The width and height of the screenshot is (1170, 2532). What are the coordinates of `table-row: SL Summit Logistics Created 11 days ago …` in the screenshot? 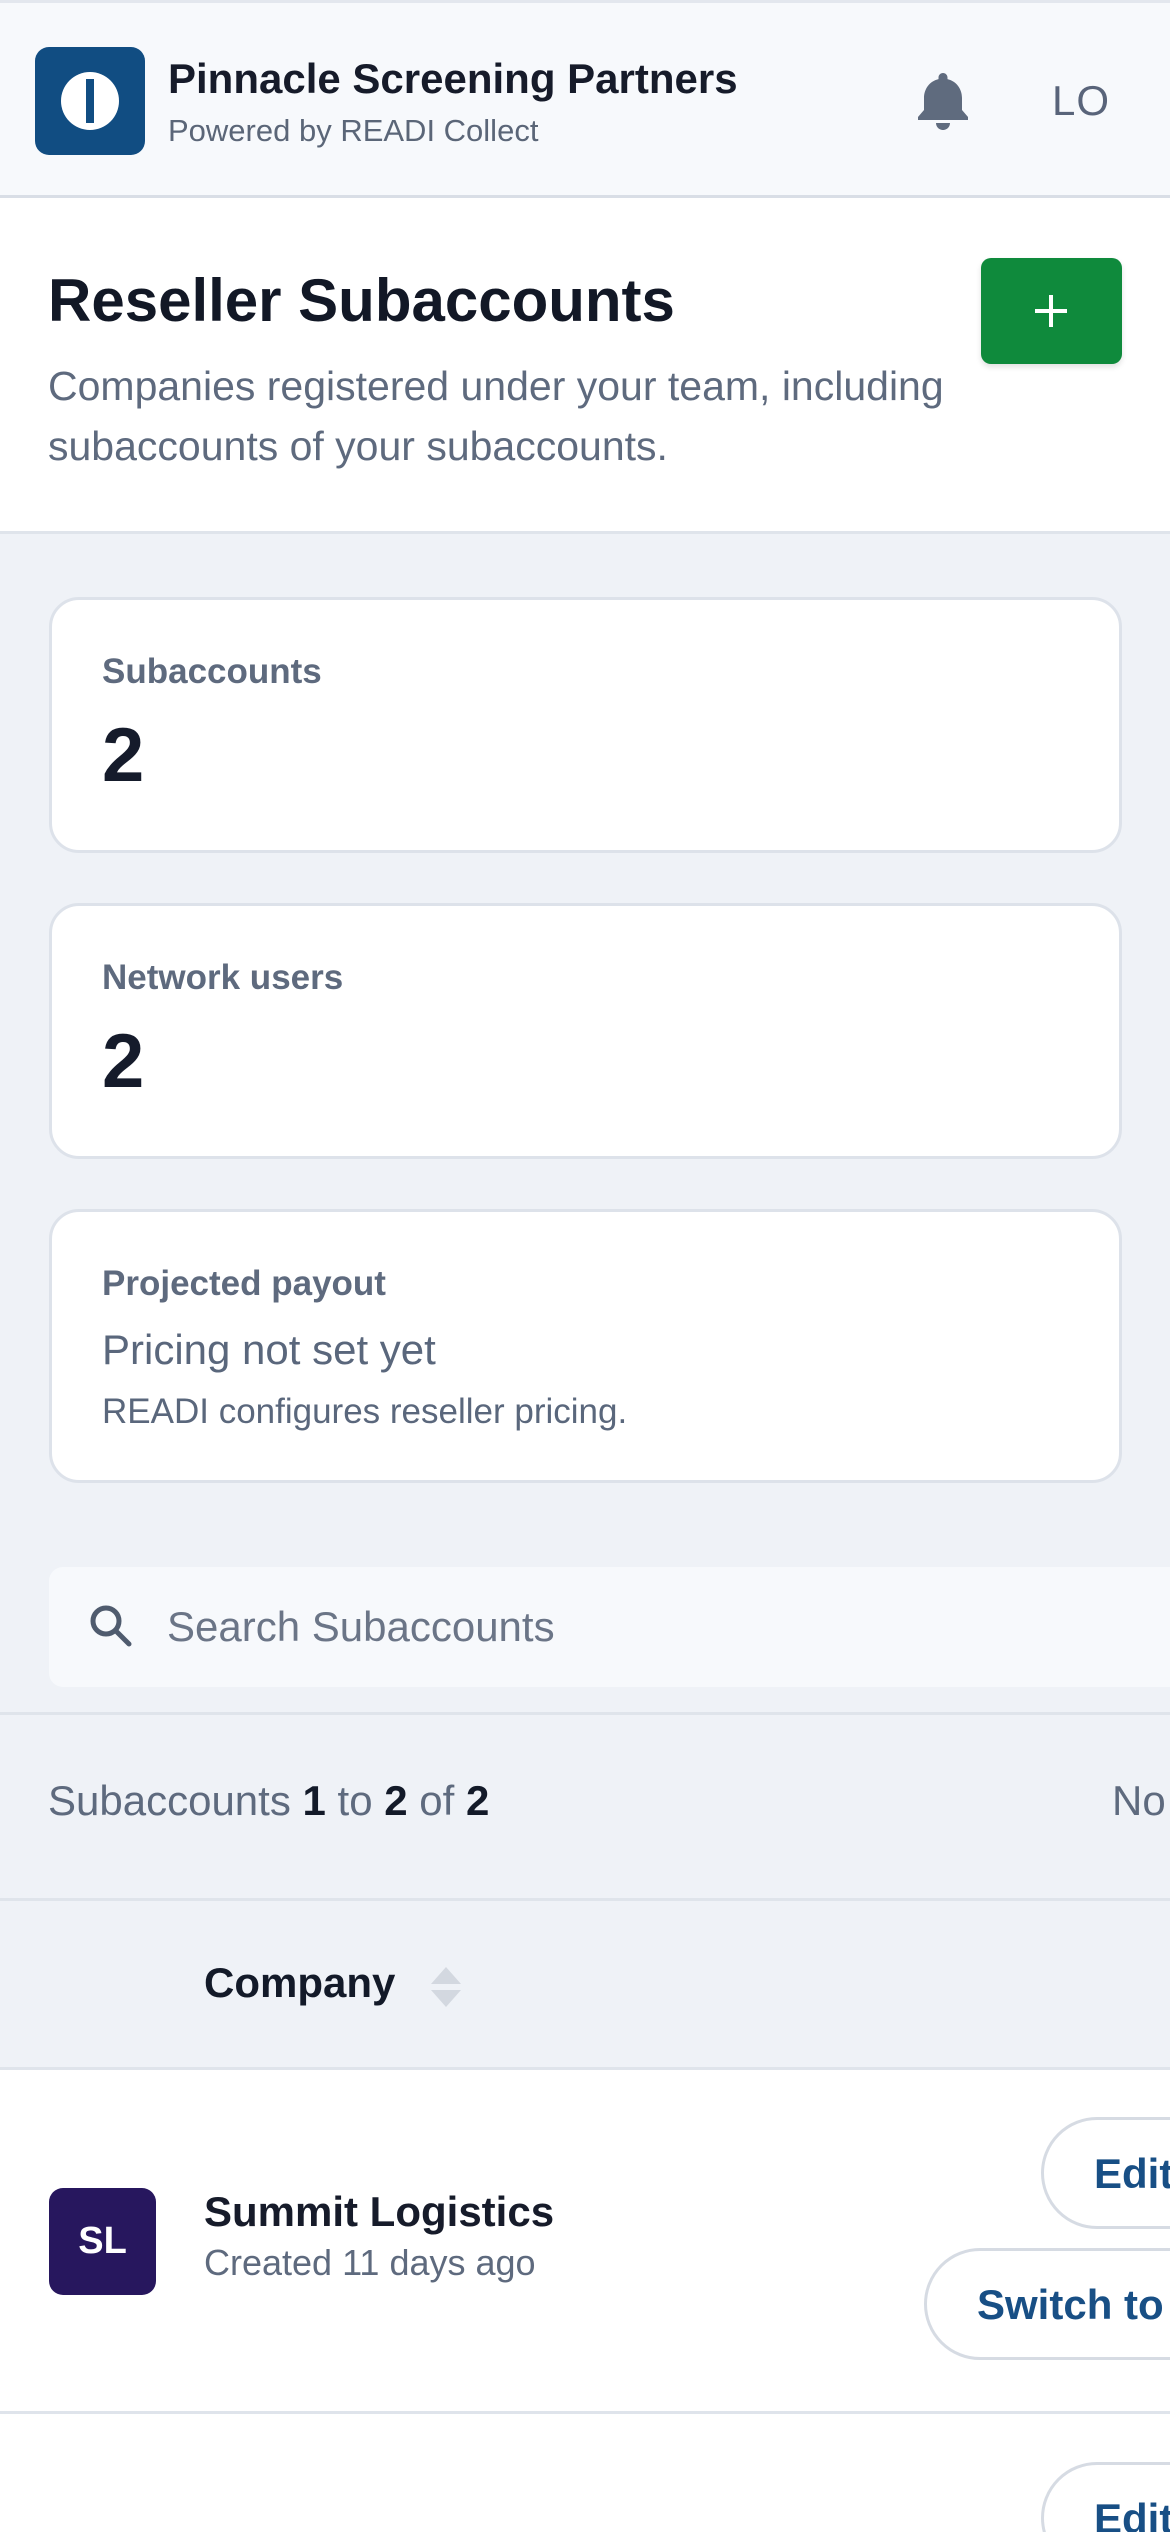 It's located at (585, 2242).